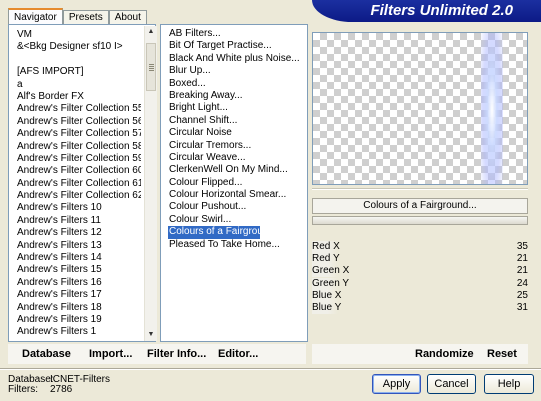  Describe the element at coordinates (61, 389) in the screenshot. I see `filters-count-value: 2786` at that location.